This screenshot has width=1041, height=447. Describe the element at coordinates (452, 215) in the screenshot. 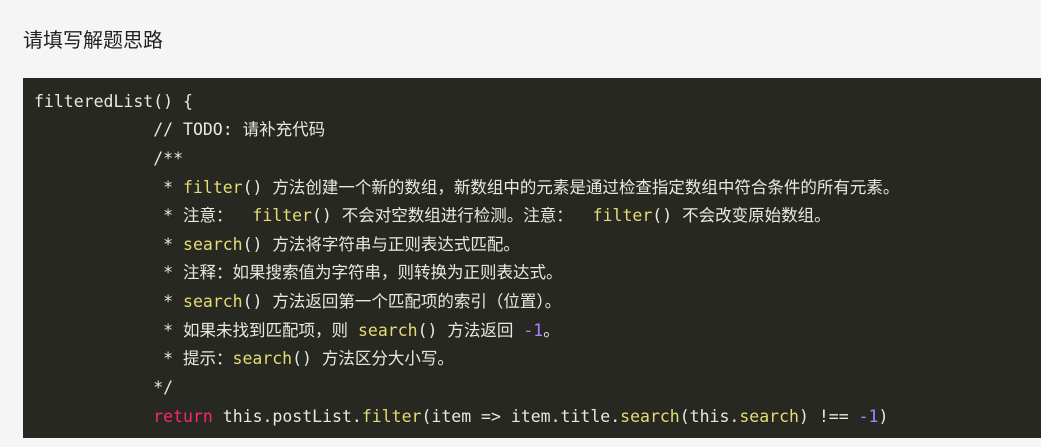

I see `code-comment: () 不会对空数组进行检测。注意：` at that location.